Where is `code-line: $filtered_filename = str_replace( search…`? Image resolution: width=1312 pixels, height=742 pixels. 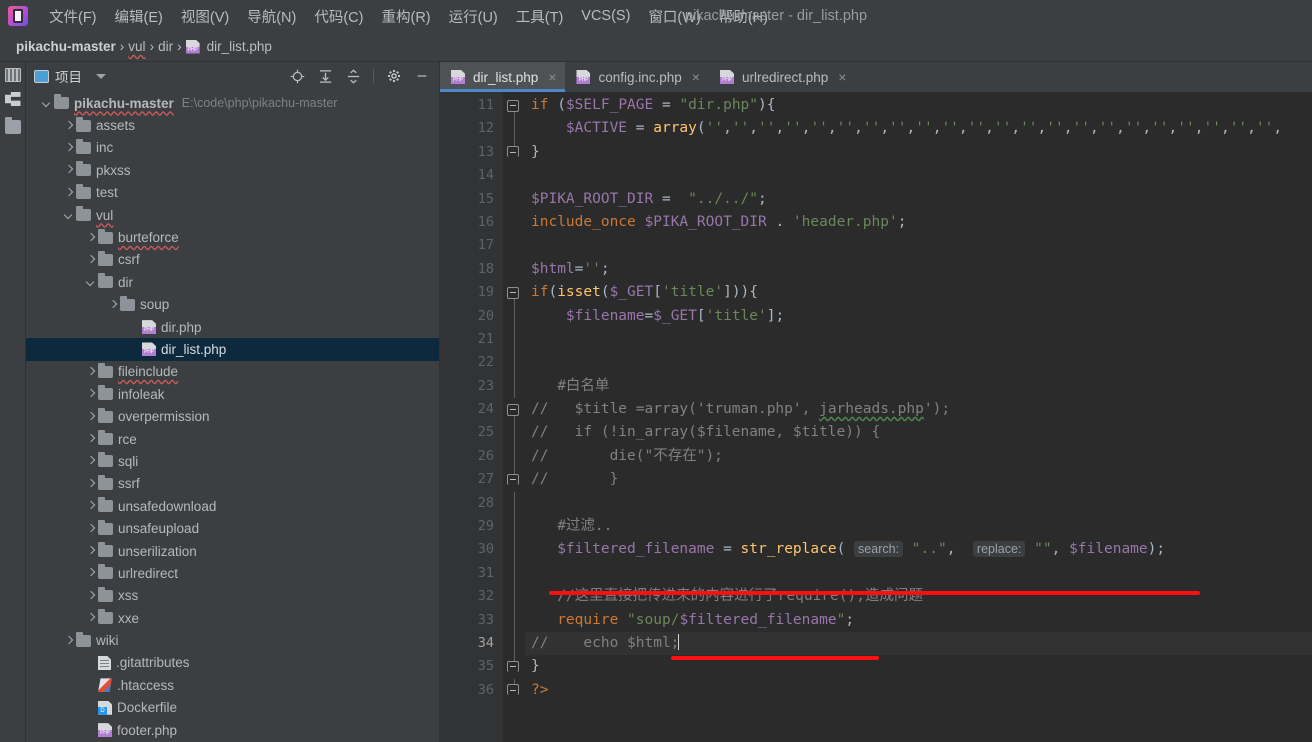
code-line: $filtered_filename = str_replace( search… is located at coordinates (918, 549).